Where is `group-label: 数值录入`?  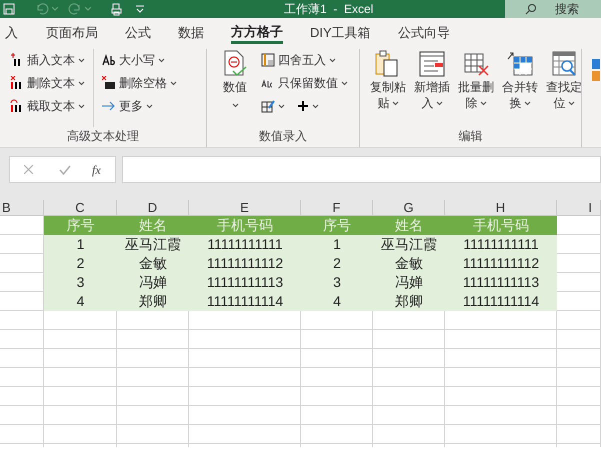 group-label: 数值录入 is located at coordinates (283, 136).